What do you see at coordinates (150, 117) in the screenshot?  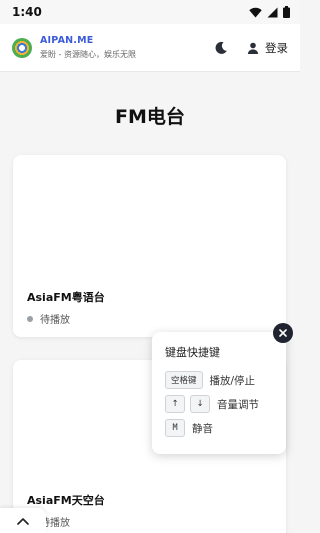 I see `page-title: FM电台` at bounding box center [150, 117].